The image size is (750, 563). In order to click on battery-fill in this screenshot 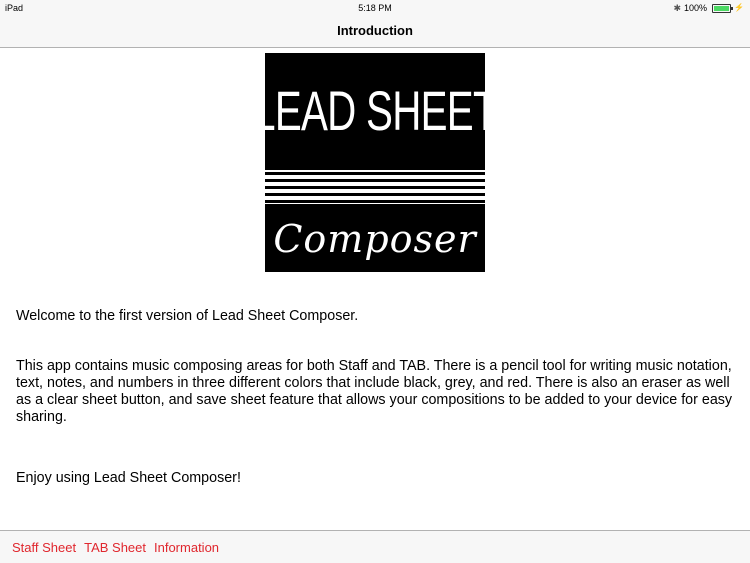, I will do `click(722, 8)`.